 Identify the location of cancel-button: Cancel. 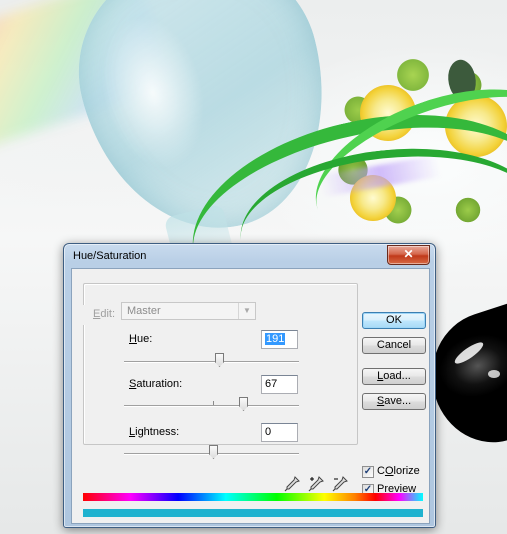
(394, 345).